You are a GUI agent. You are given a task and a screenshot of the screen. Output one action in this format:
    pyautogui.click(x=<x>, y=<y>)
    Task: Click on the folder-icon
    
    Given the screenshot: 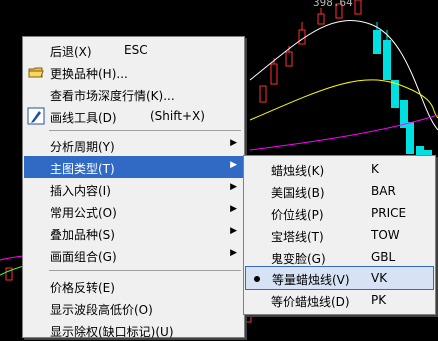 What is the action you would take?
    pyautogui.click(x=36, y=72)
    